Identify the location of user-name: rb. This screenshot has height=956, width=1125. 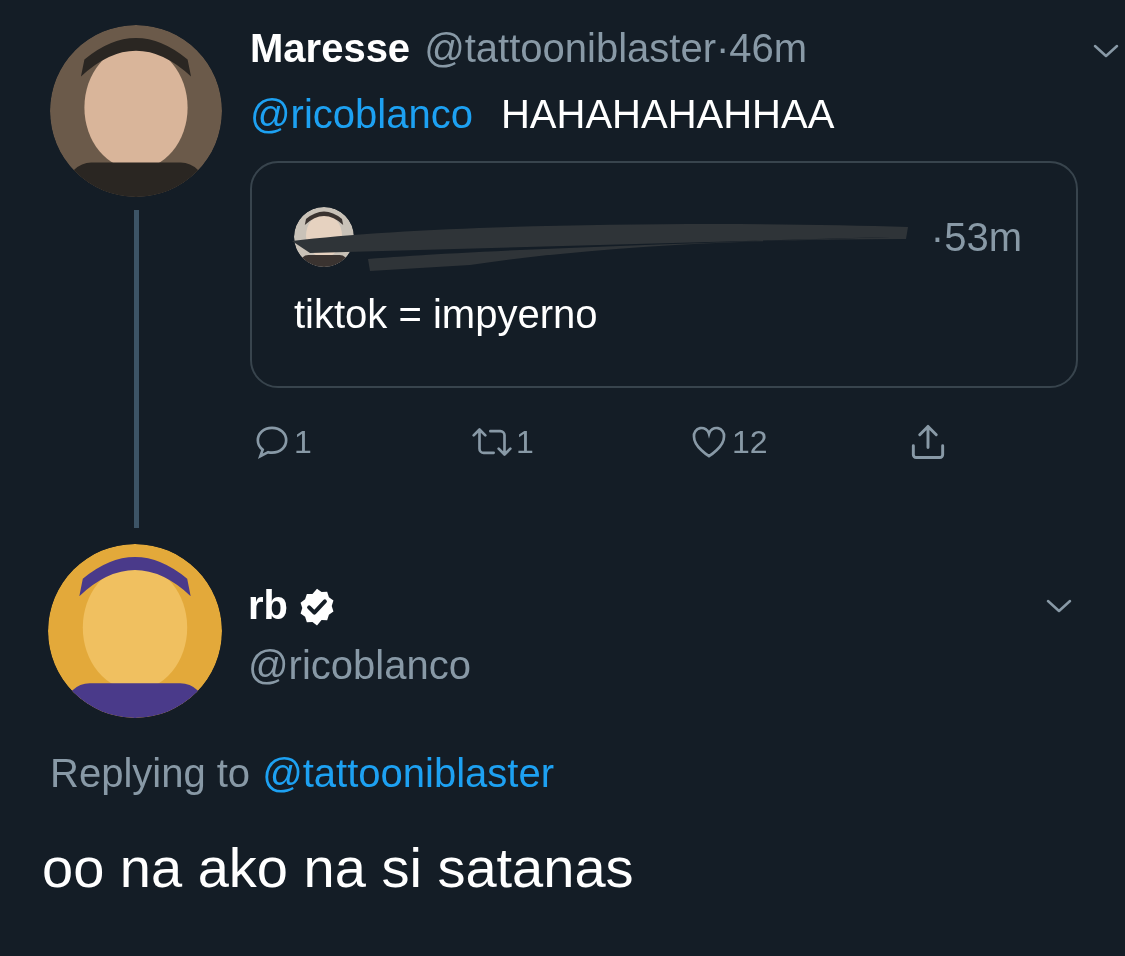
(268, 605).